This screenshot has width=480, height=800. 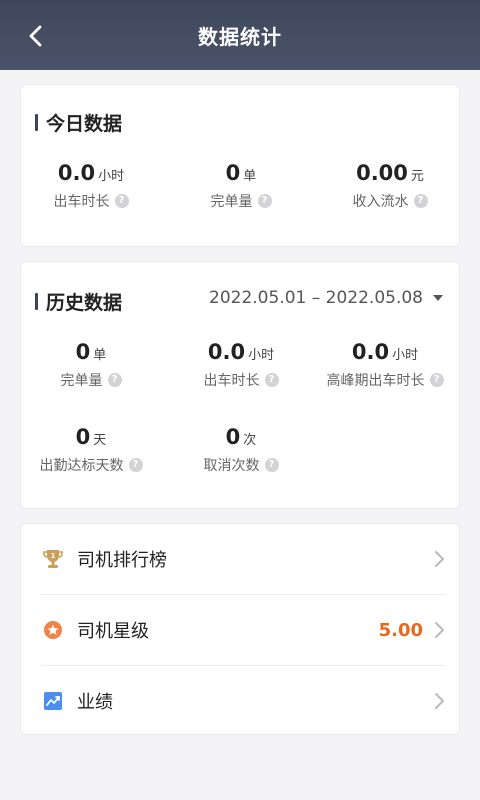 What do you see at coordinates (243, 559) in the screenshot?
I see `menu-item-driver-ranking: 1 司机排行榜` at bounding box center [243, 559].